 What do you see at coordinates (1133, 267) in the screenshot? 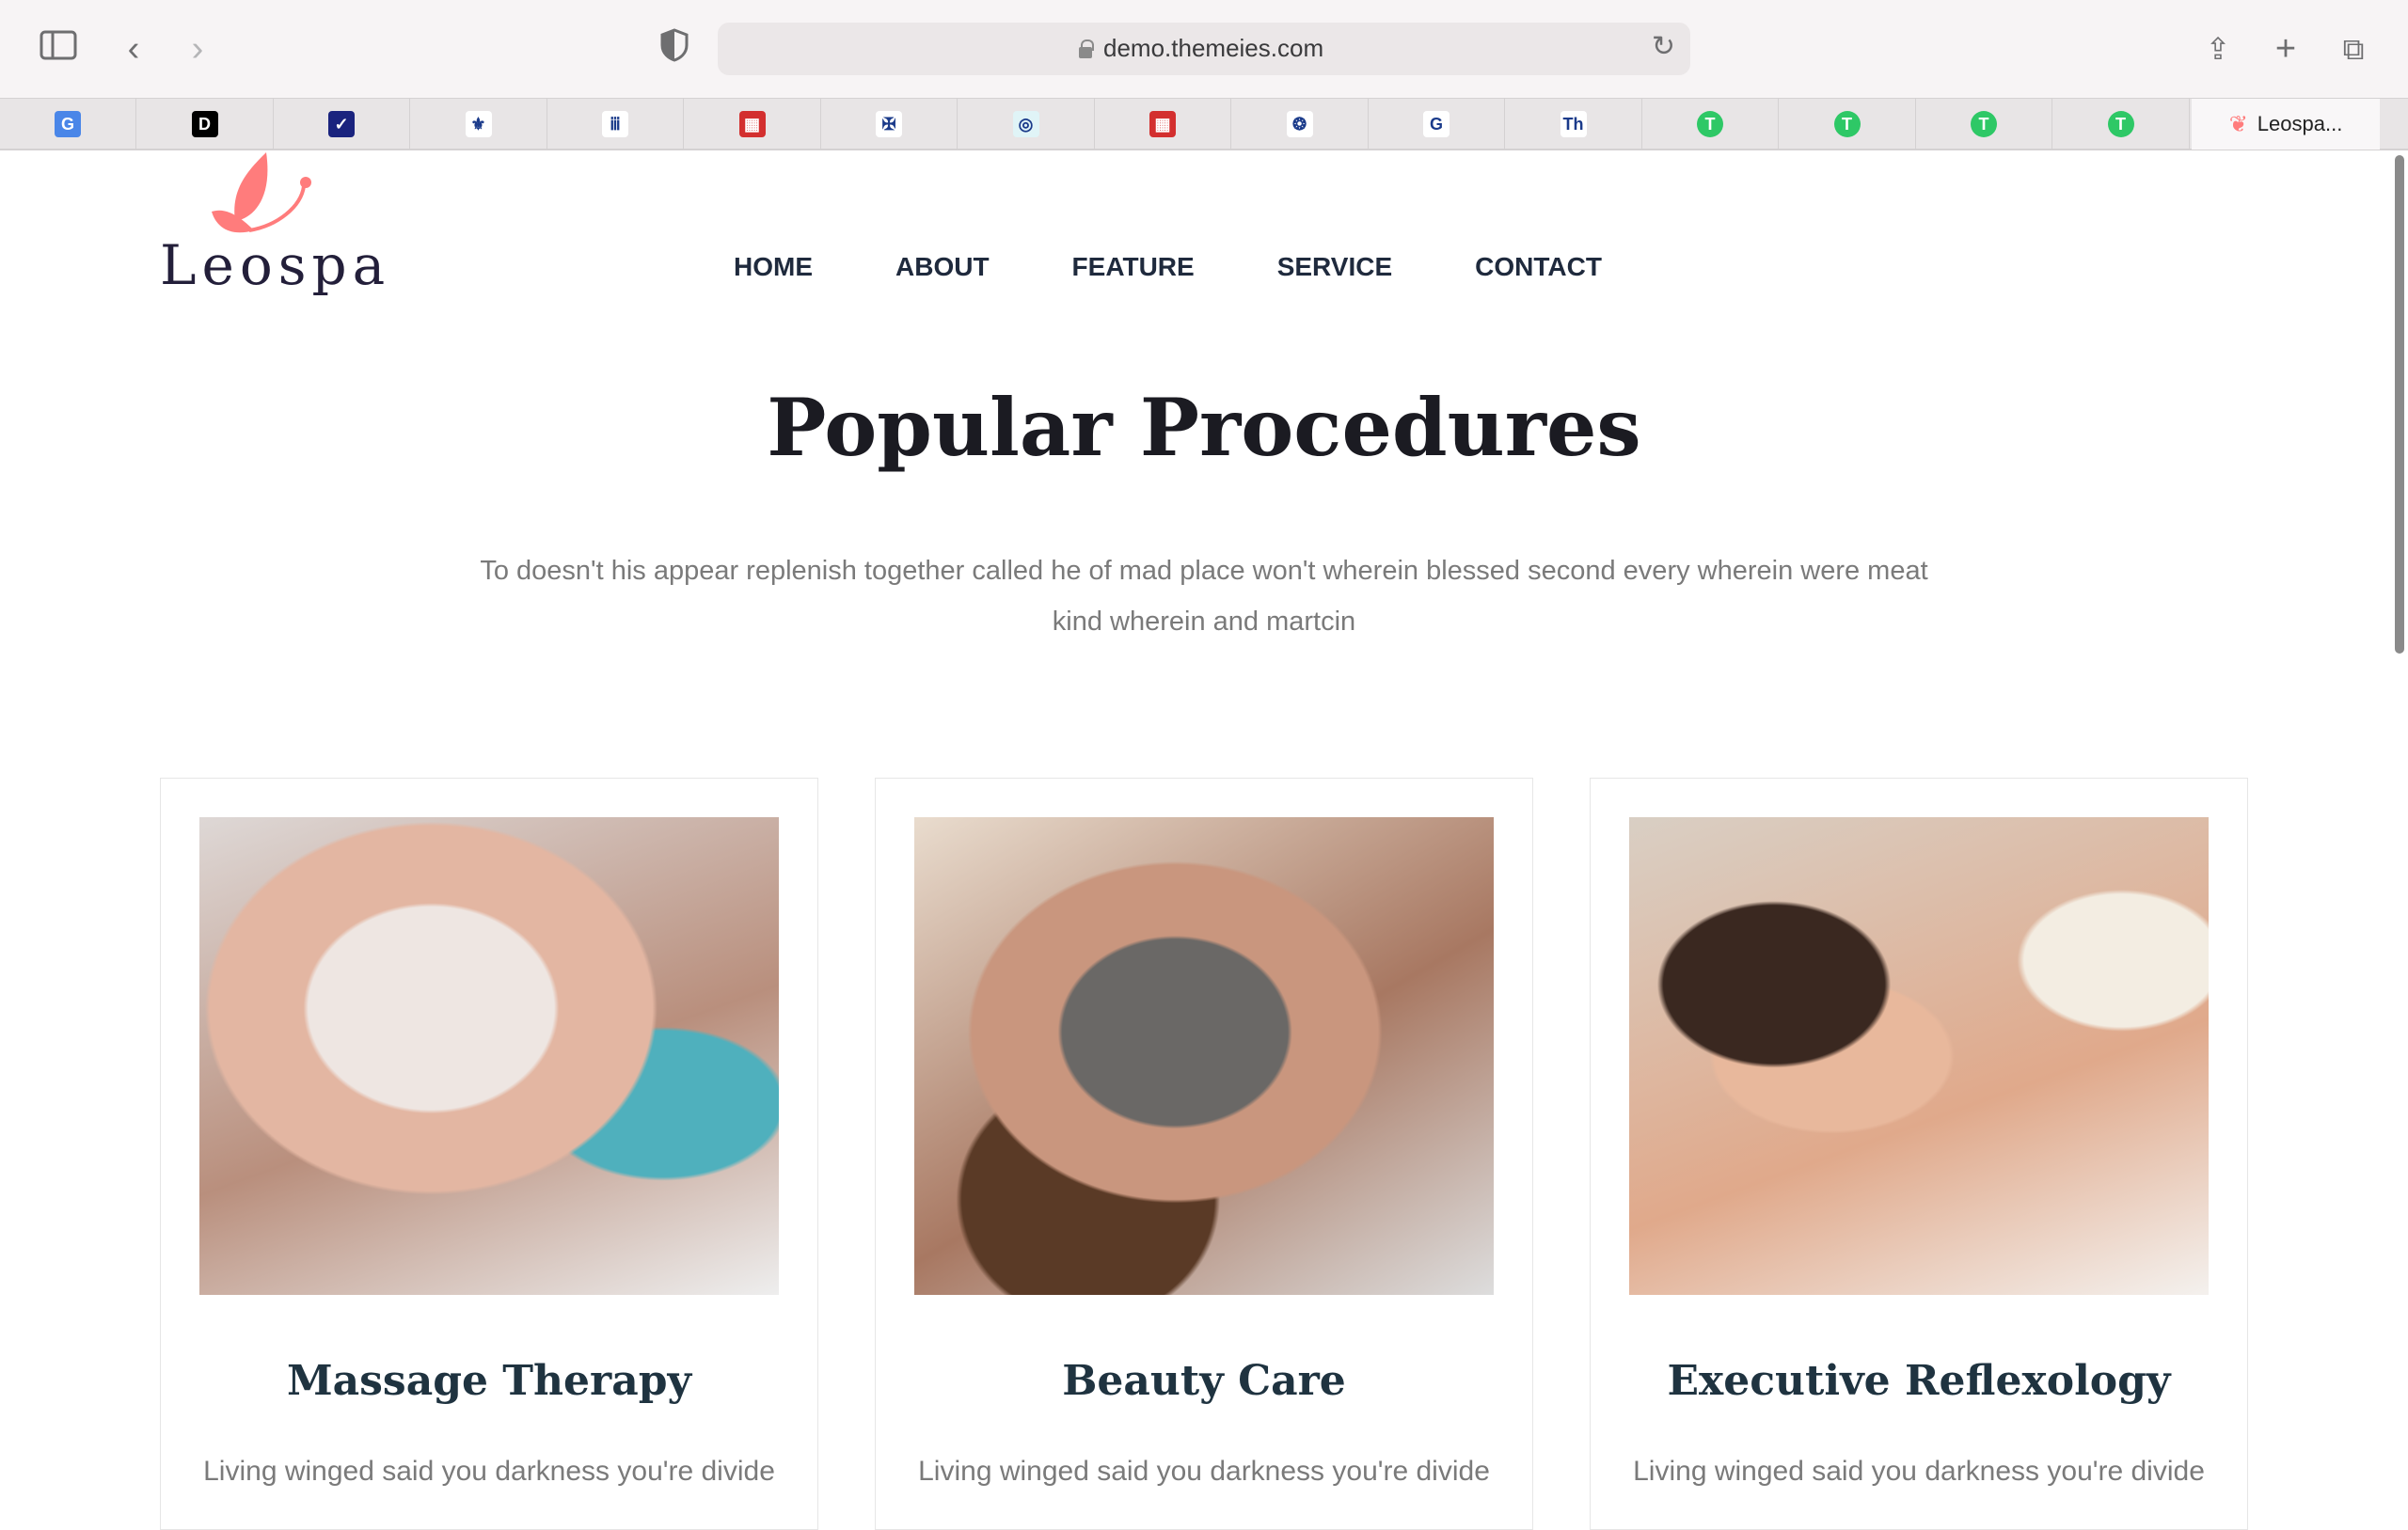
I see `nav-feature: FEATURE` at bounding box center [1133, 267].